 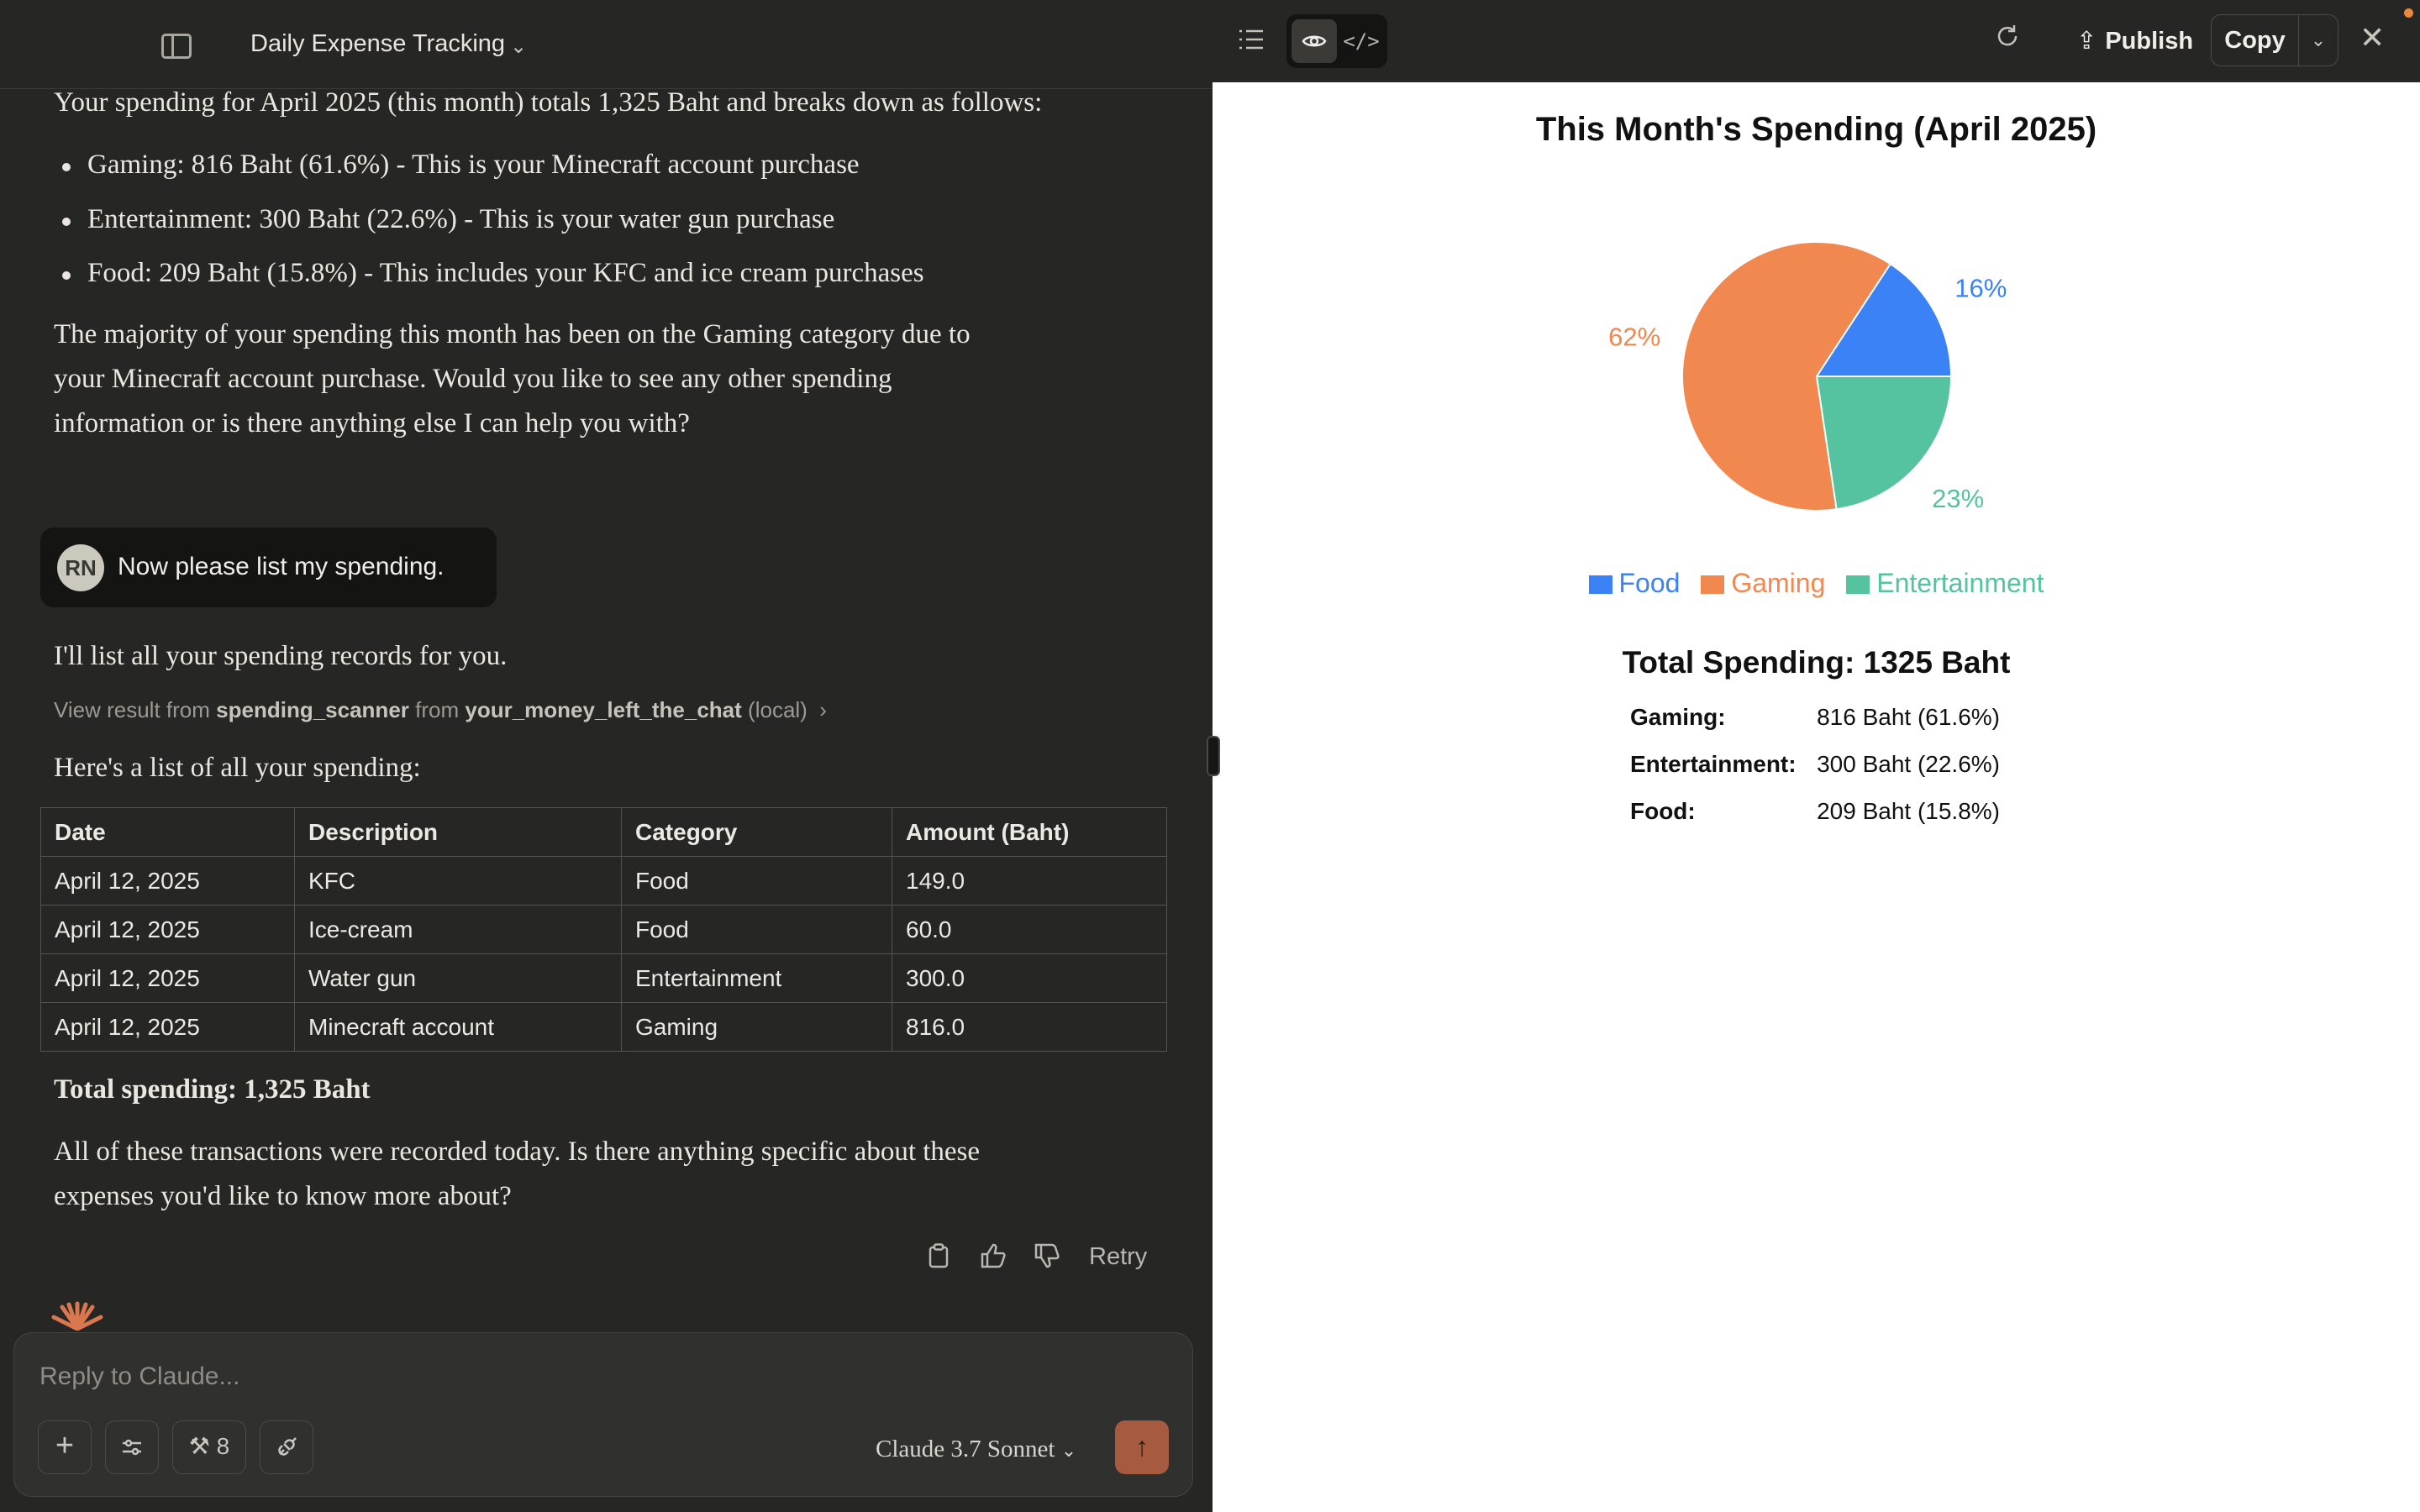 What do you see at coordinates (1029, 881) in the screenshot?
I see `table-cell: 149.0` at bounding box center [1029, 881].